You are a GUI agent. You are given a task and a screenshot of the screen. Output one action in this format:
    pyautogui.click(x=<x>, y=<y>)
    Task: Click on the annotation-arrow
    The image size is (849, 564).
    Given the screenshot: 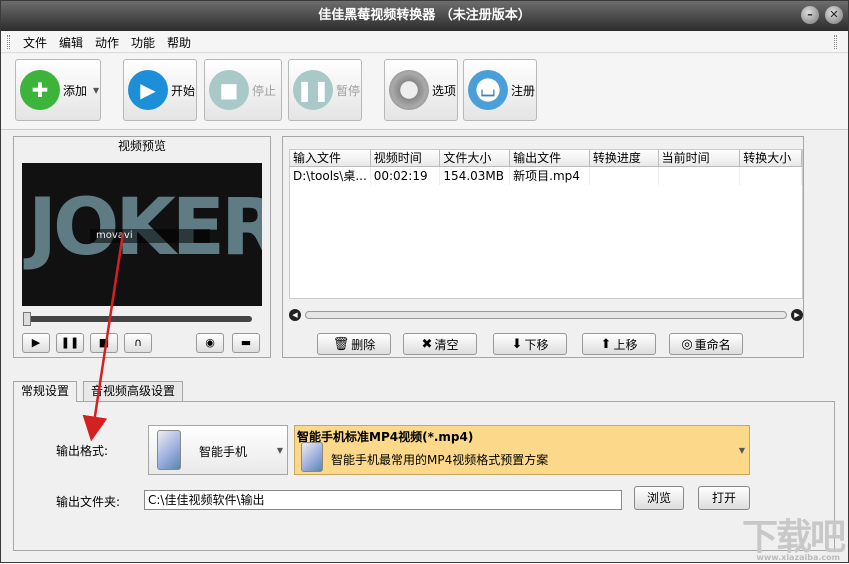 What is the action you would take?
    pyautogui.click(x=103, y=337)
    